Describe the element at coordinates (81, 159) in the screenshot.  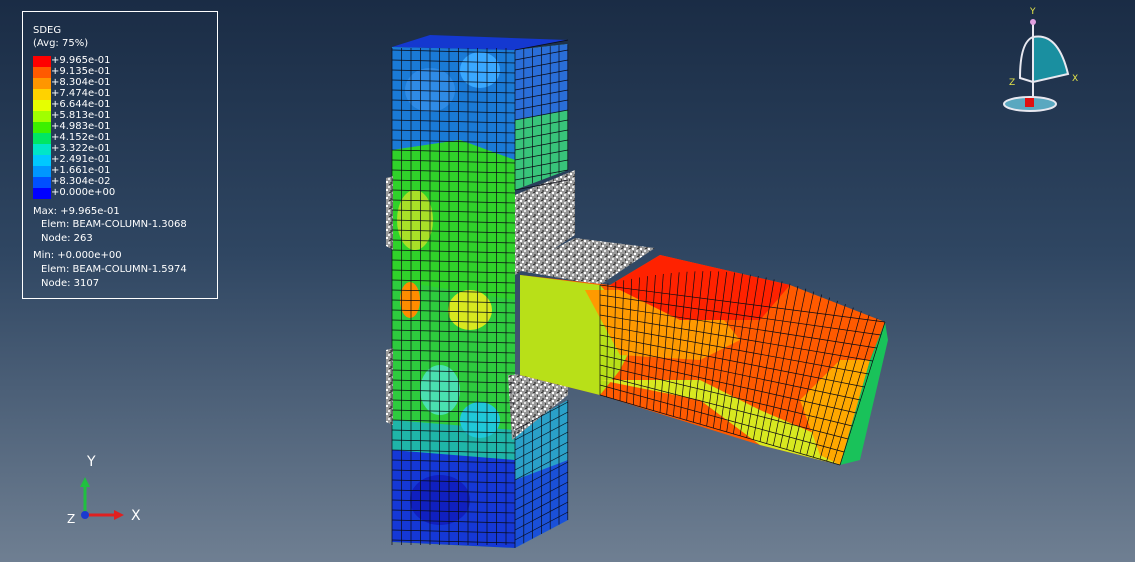
I see `legend-level-label: +2.491e-01` at that location.